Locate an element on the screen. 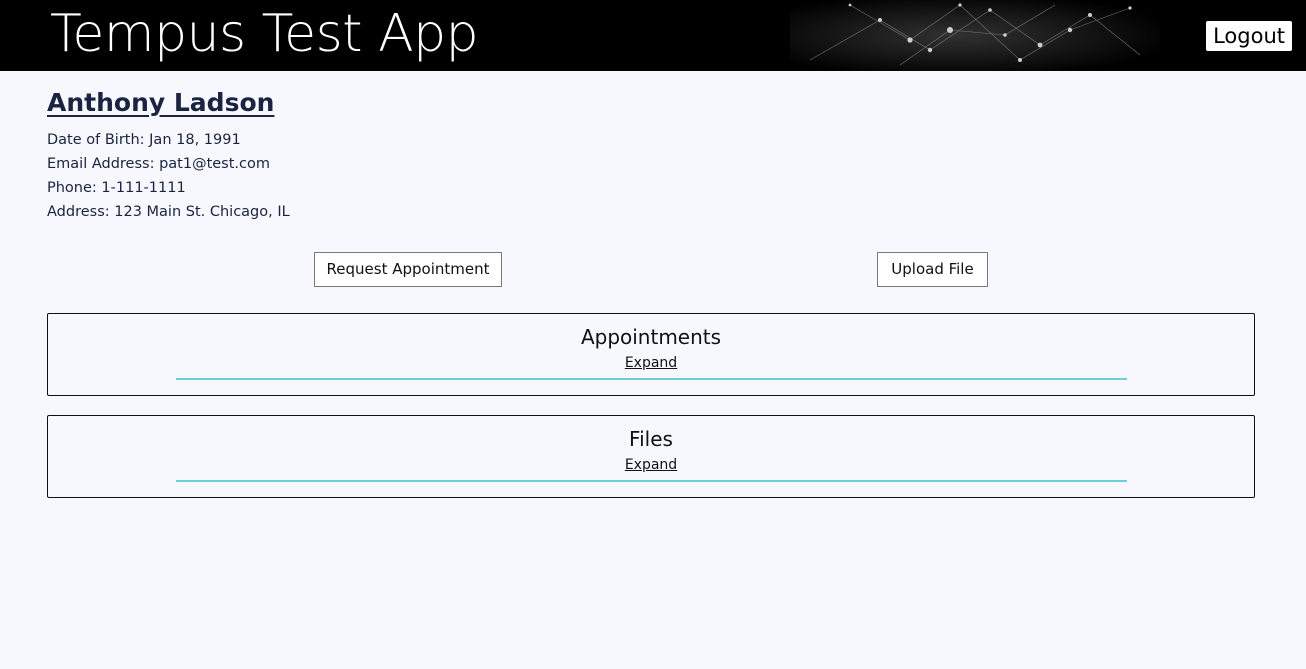  appointments-expand-link: Expand is located at coordinates (651, 363).